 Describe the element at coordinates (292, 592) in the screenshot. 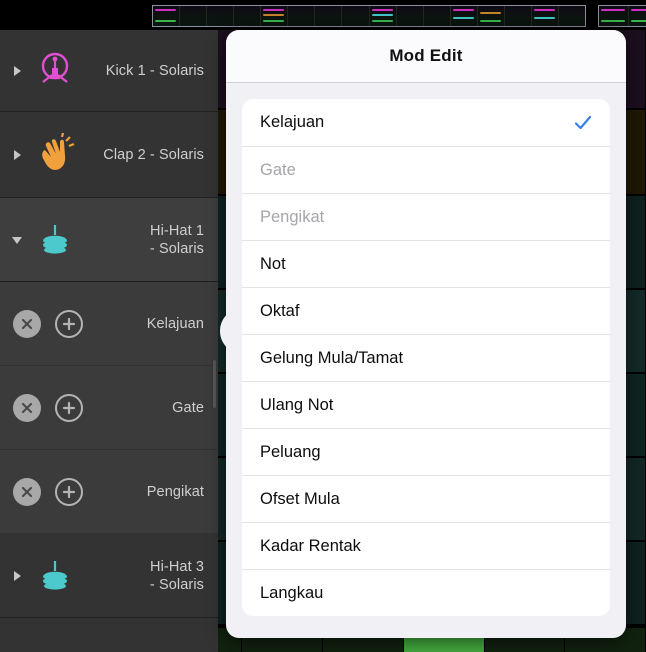

I see `mod-option-label: Langkau` at that location.